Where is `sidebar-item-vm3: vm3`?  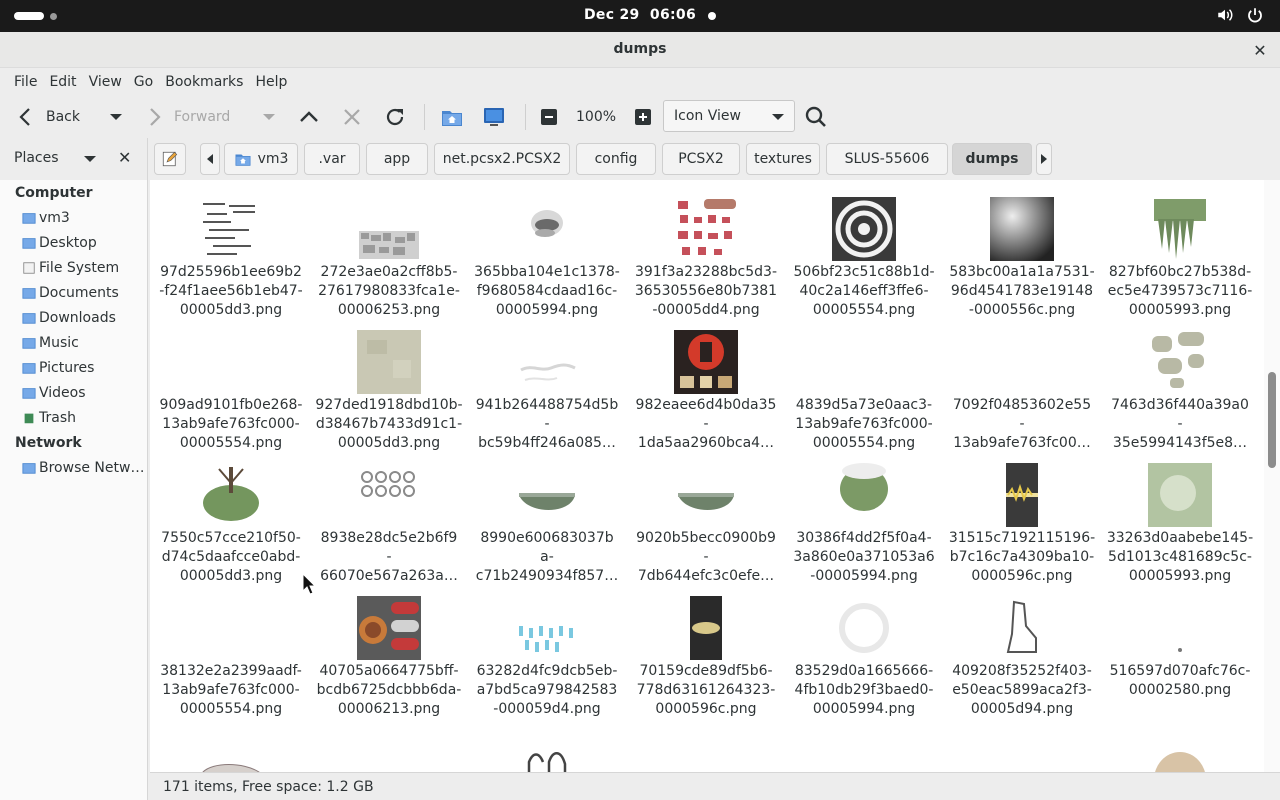
sidebar-item-vm3: vm3 is located at coordinates (84, 218).